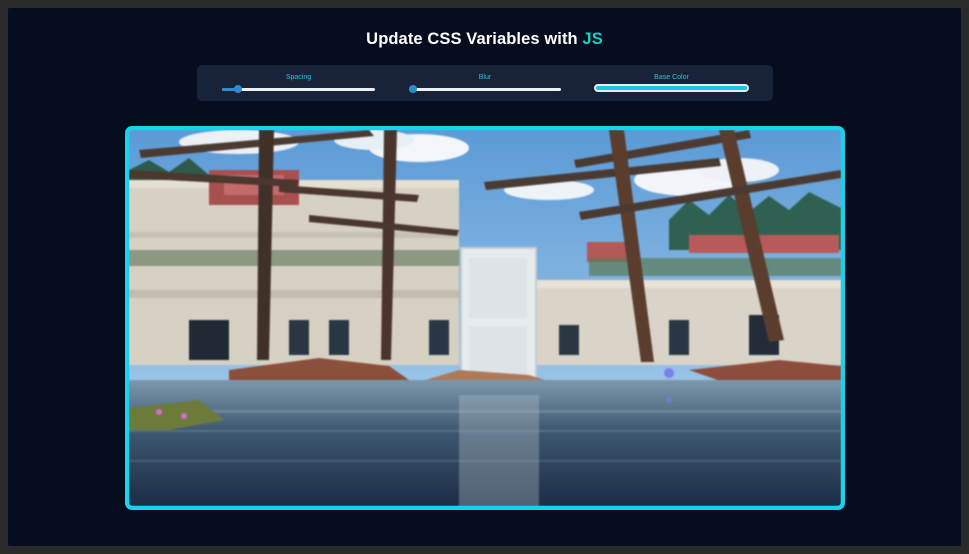 Image resolution: width=969 pixels, height=554 pixels. What do you see at coordinates (485, 89) in the screenshot?
I see `blur-slider-track` at bounding box center [485, 89].